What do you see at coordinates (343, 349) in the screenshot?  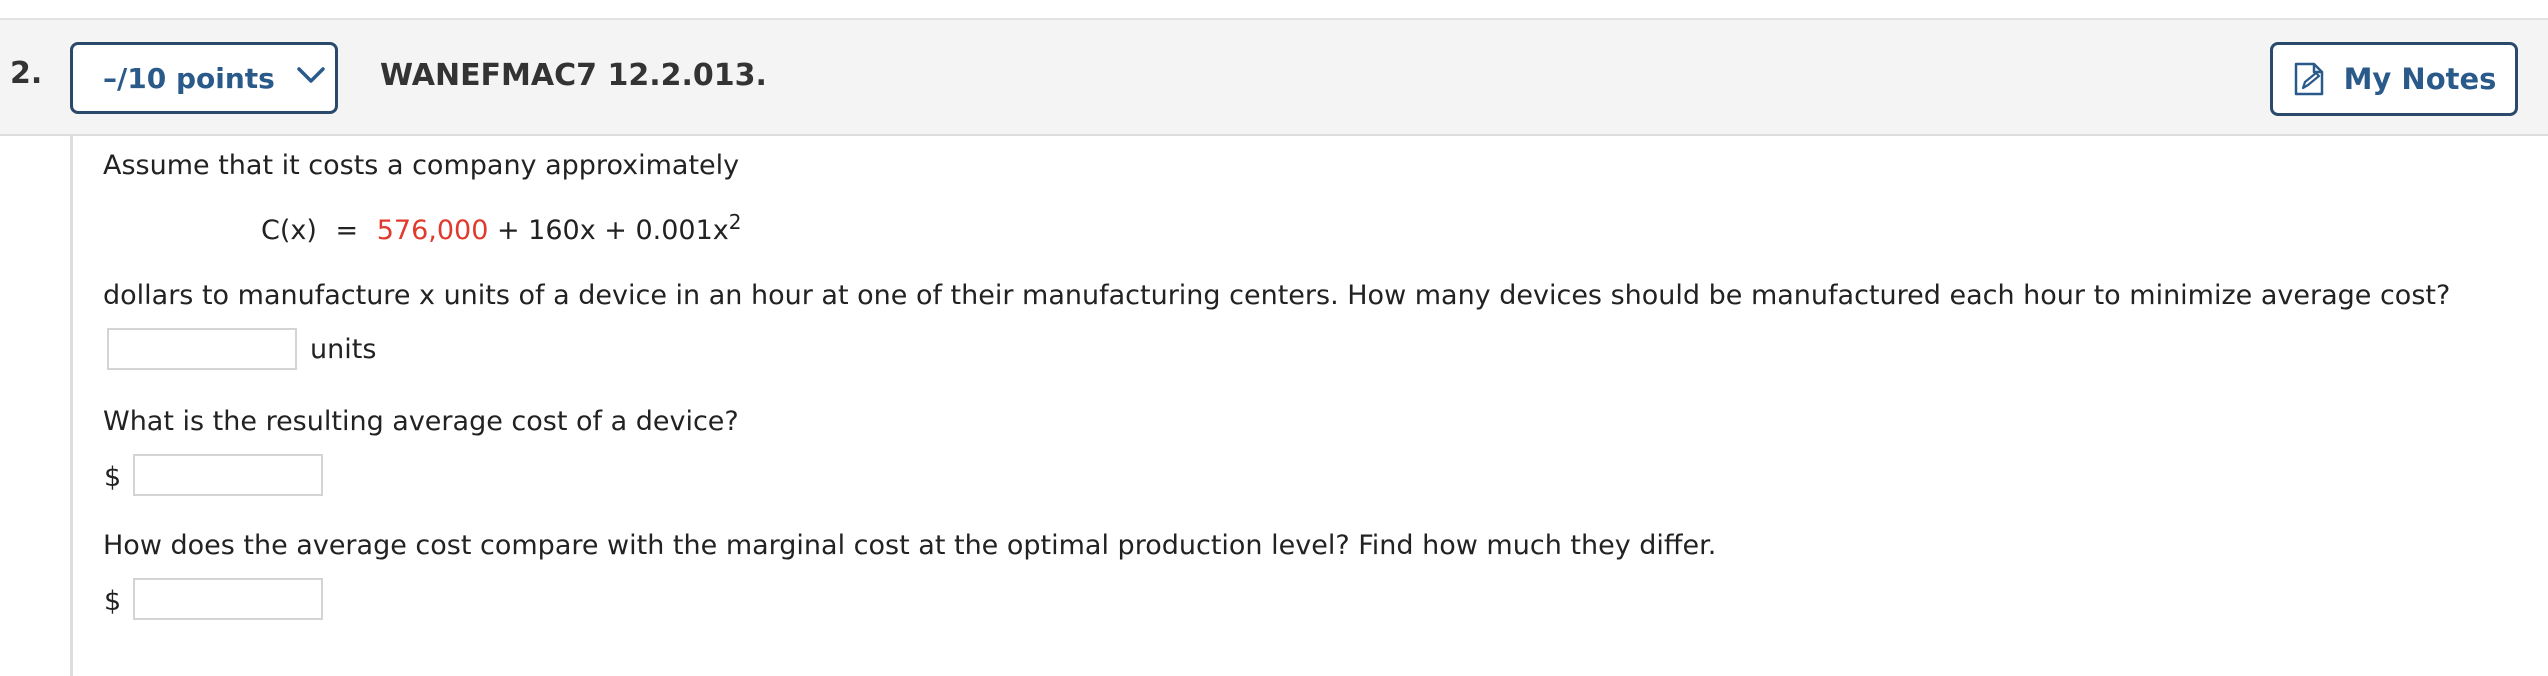 I see `units-label: units` at bounding box center [343, 349].